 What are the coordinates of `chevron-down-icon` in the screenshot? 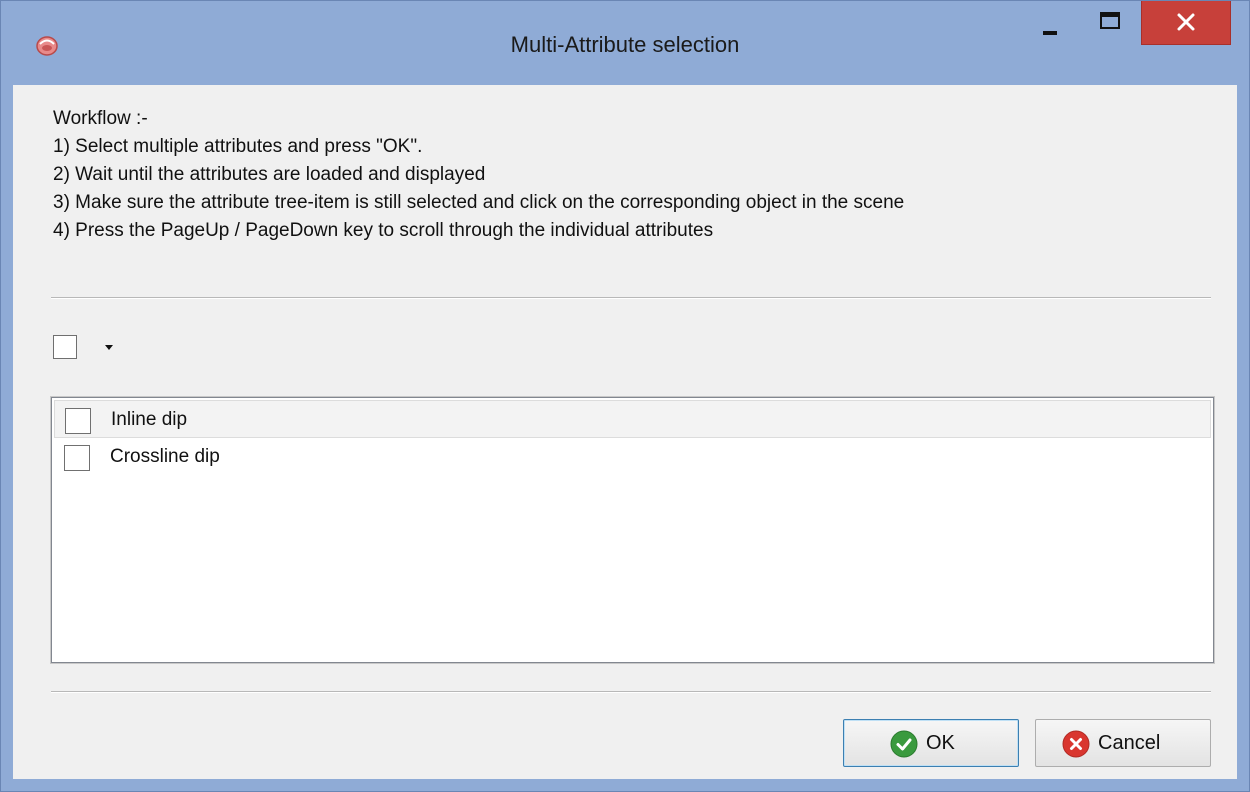 It's located at (109, 347).